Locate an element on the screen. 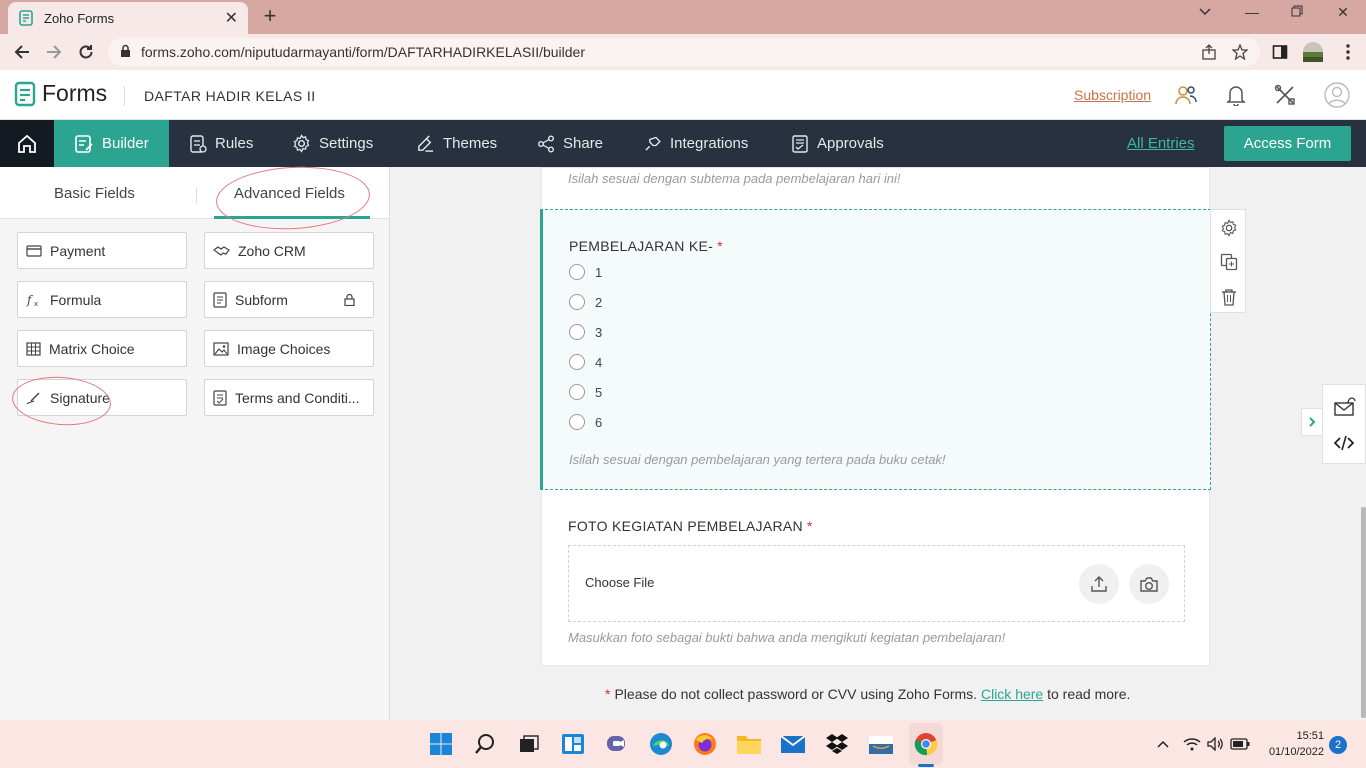 The width and height of the screenshot is (1366, 768). upload-icon is located at coordinates (1099, 584).